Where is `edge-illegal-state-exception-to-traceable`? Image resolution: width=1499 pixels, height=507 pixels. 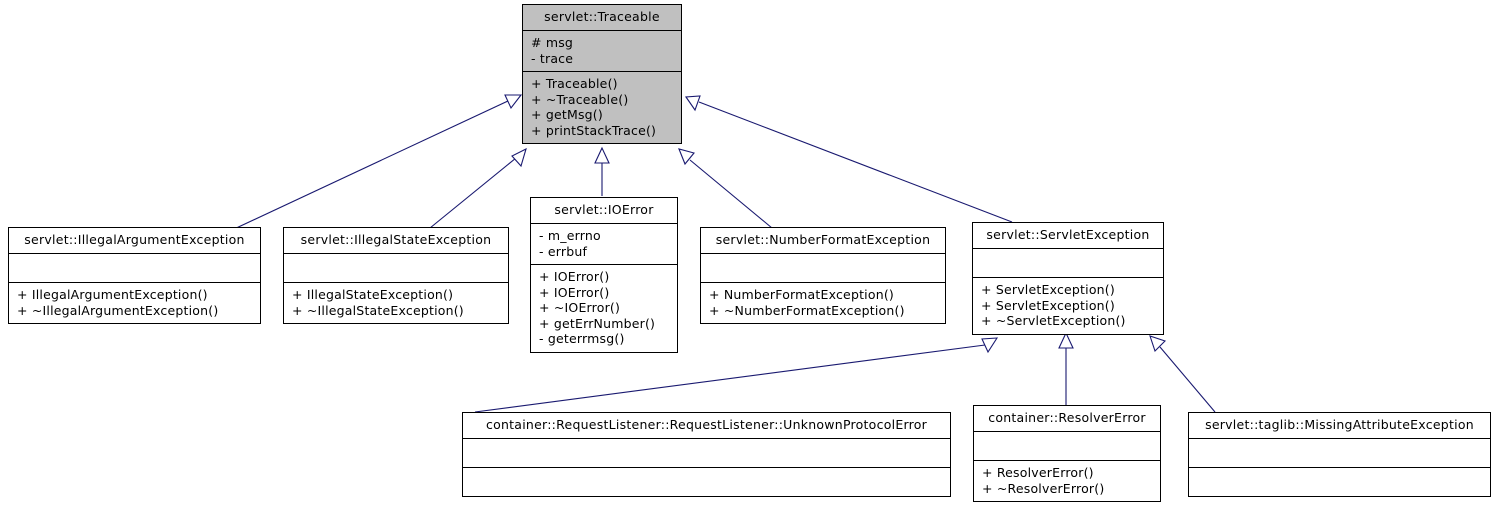
edge-illegal-state-exception-to-traceable is located at coordinates (478, 188).